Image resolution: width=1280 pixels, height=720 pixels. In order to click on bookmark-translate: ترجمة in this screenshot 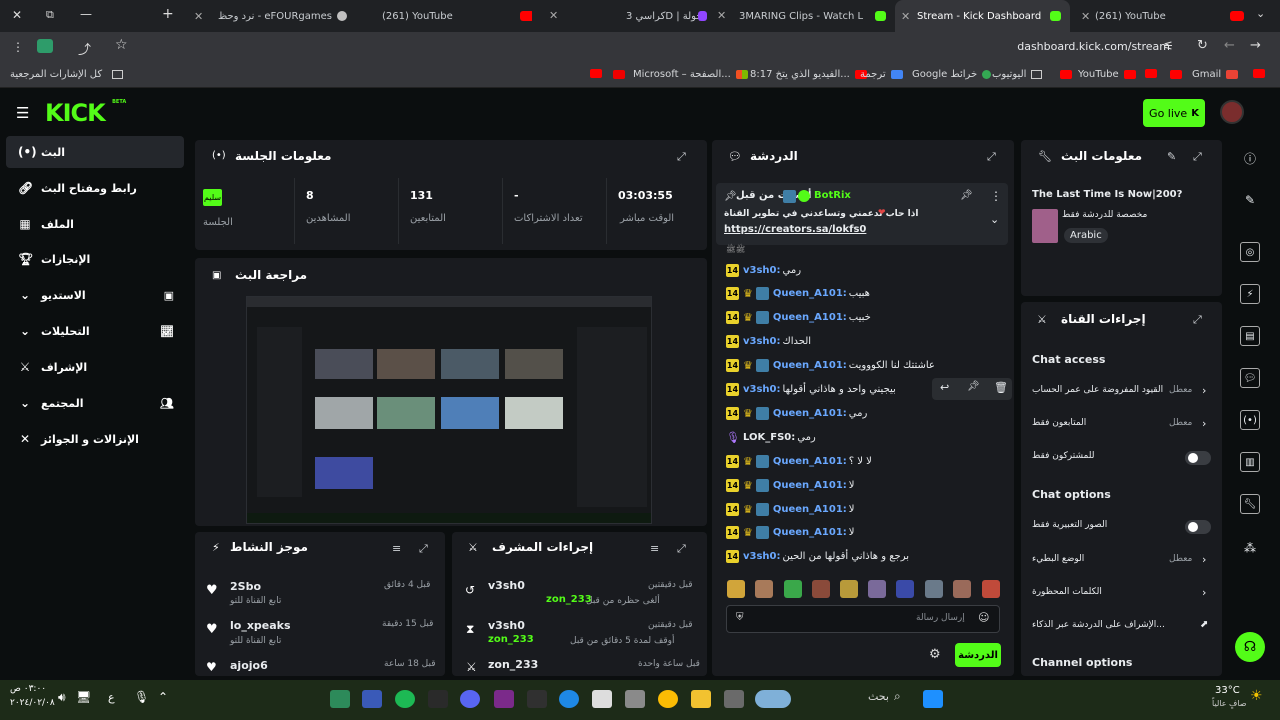, I will do `click(881, 74)`.